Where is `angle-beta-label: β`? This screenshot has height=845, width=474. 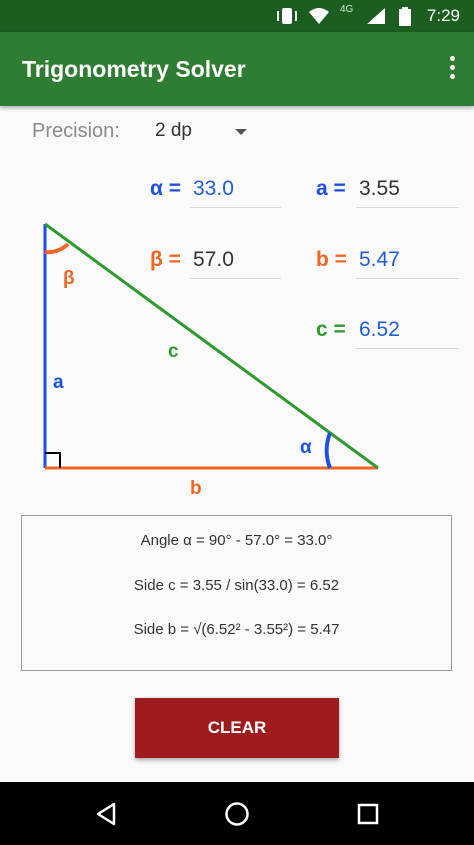
angle-beta-label: β is located at coordinates (69, 278).